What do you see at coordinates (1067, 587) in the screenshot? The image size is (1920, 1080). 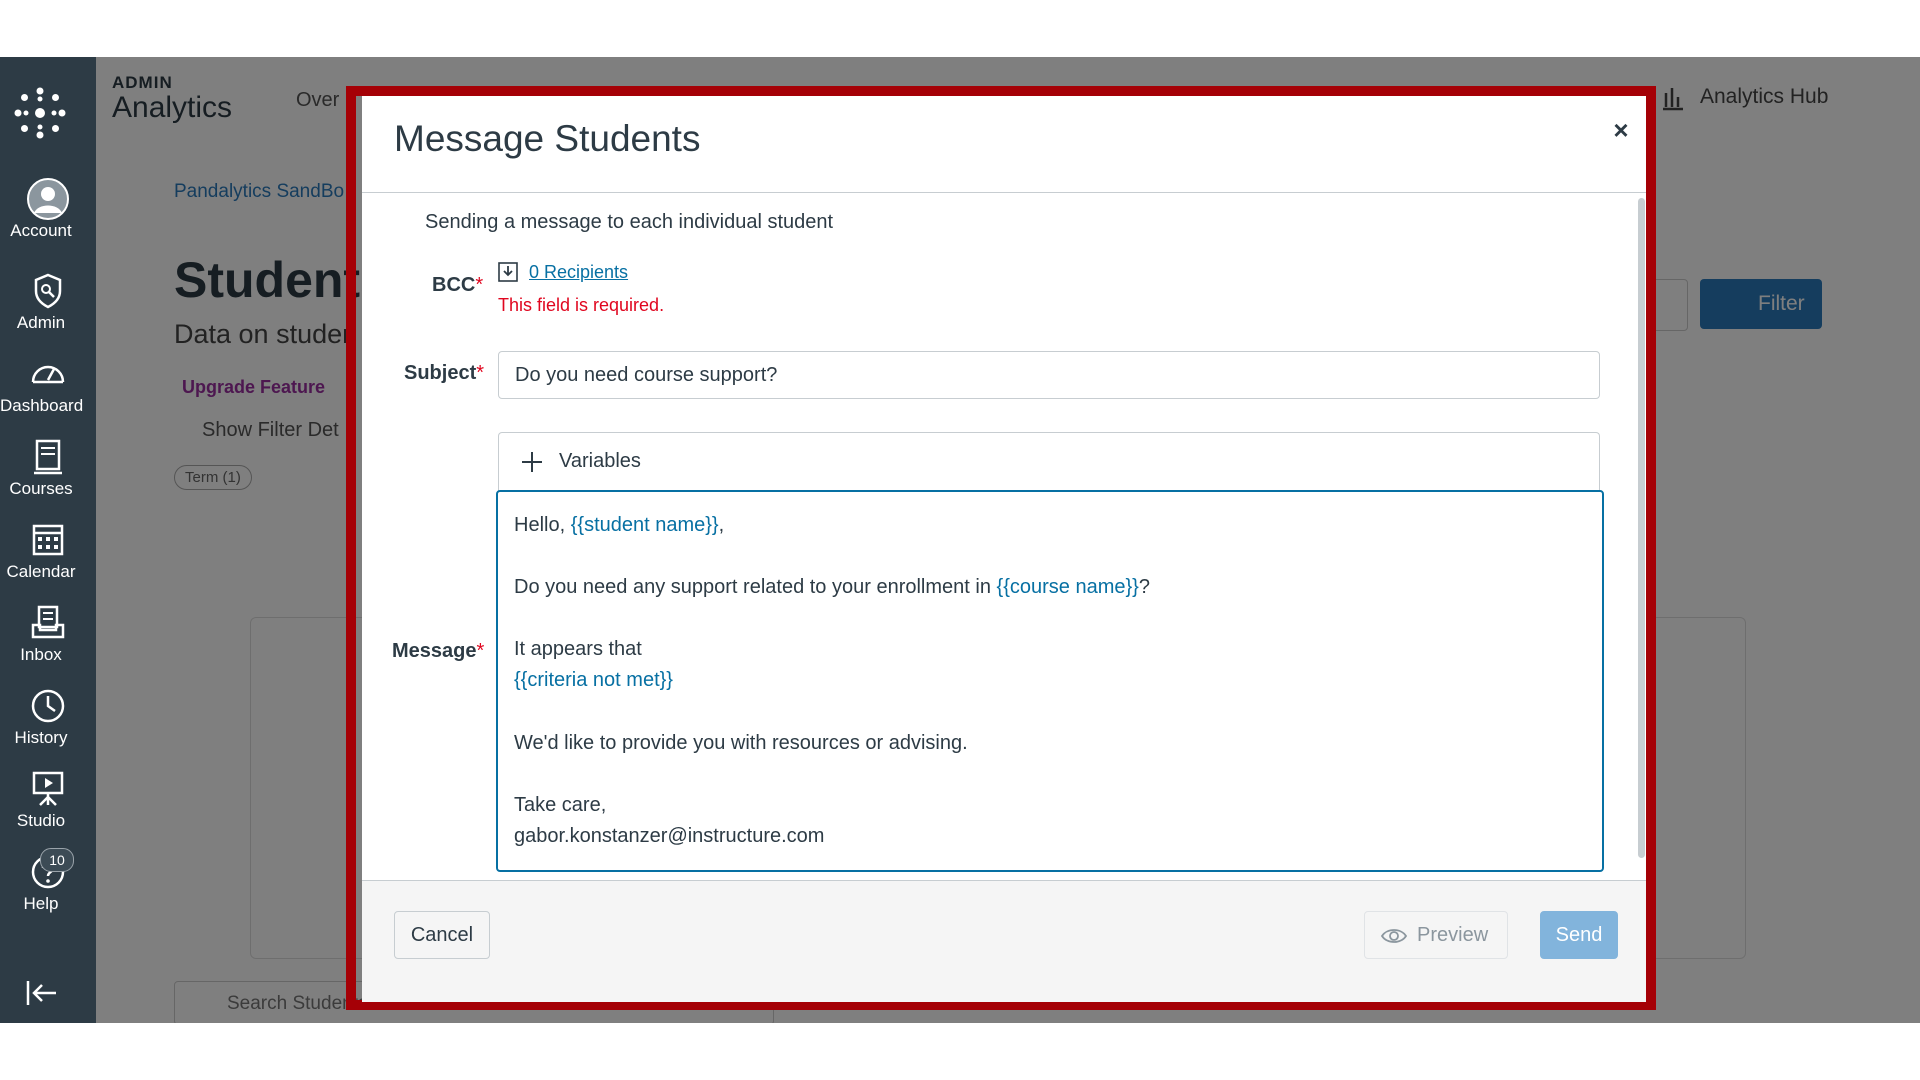 I see `course-name-variable: {{course name}}` at bounding box center [1067, 587].